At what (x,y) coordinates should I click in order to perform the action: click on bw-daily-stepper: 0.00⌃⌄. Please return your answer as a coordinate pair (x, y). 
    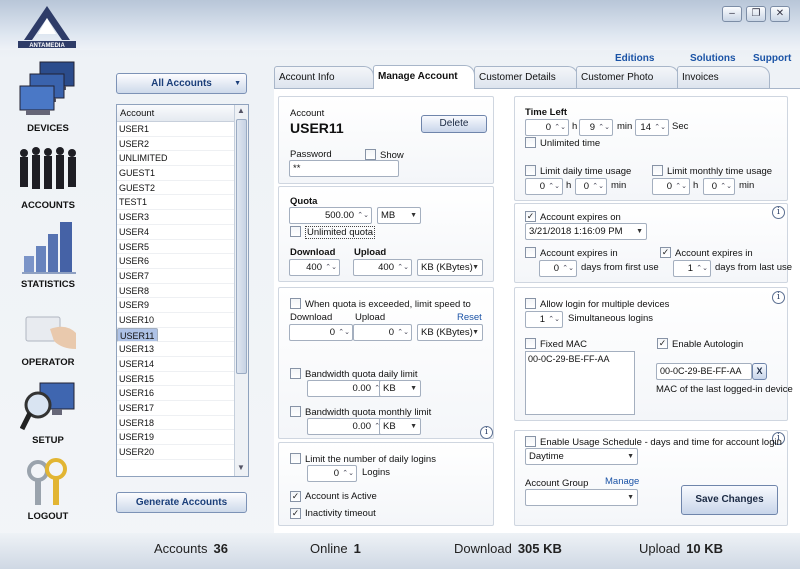
    Looking at the image, I should click on (348, 388).